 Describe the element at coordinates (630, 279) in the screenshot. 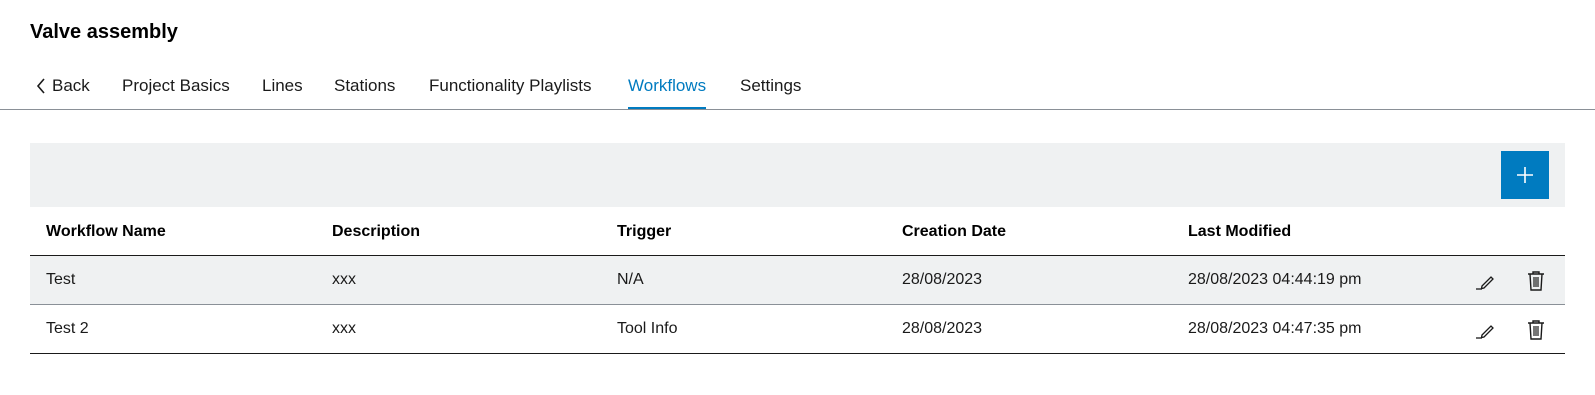

I see `cell-trigger: N/A` at that location.